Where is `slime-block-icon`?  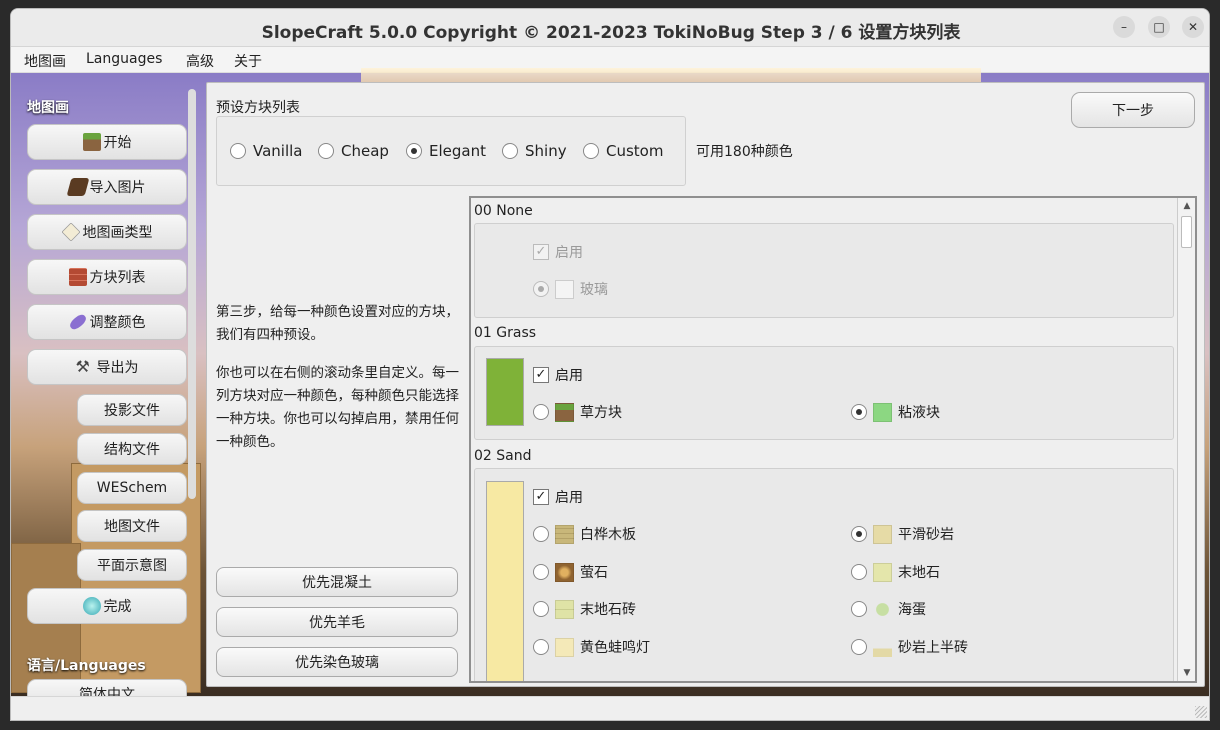 slime-block-icon is located at coordinates (882, 412).